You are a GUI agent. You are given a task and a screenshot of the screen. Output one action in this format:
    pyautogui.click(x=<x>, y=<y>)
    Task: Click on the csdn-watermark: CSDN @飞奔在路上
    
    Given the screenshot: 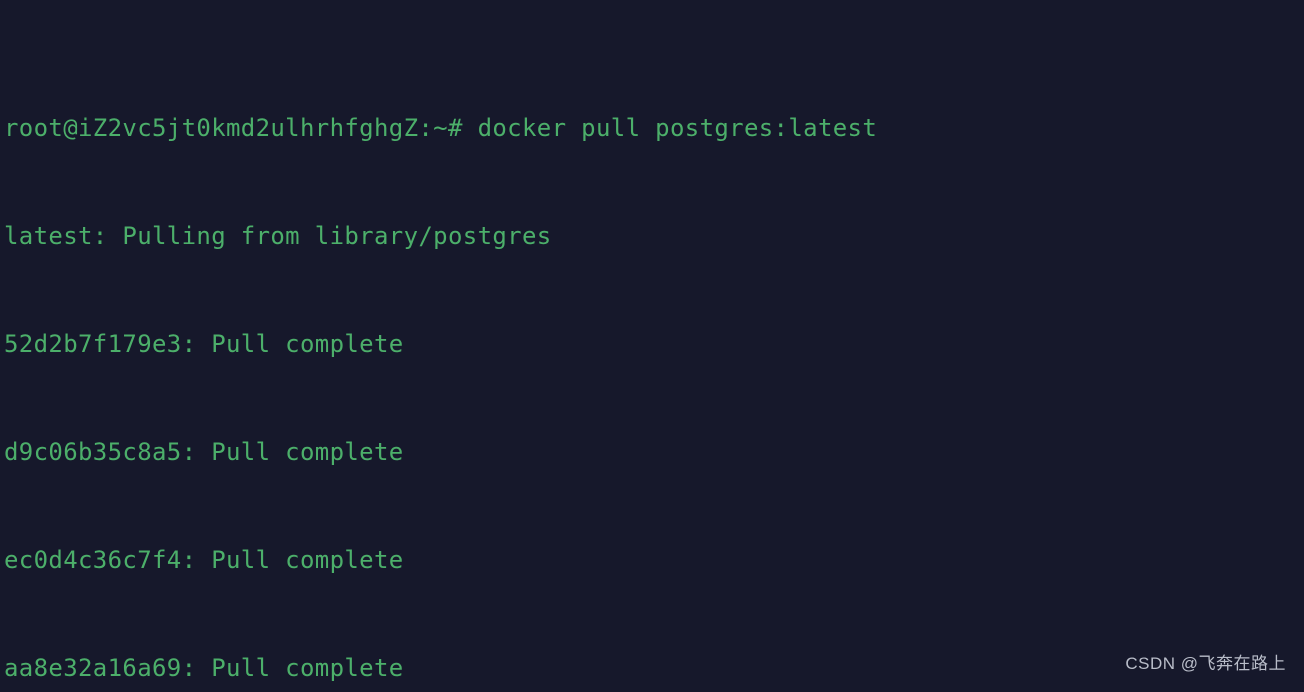 What is the action you would take?
    pyautogui.click(x=1205, y=663)
    